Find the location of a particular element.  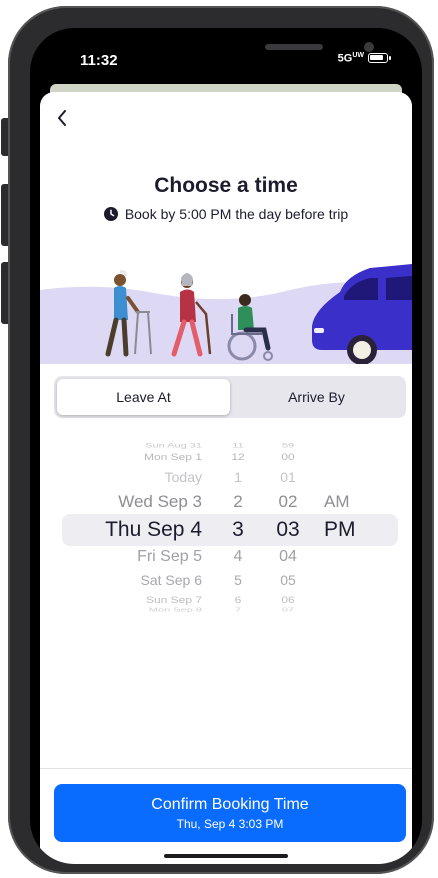

minute-wheel: 59 00 01 02 03 04 05 06 07 is located at coordinates (288, 526).